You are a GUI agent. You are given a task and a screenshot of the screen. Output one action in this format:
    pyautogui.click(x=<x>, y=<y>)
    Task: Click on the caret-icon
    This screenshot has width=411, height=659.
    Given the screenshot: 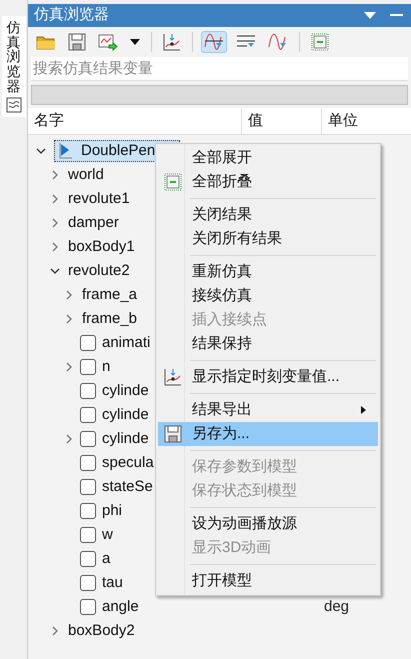 What is the action you would take?
    pyautogui.click(x=135, y=42)
    